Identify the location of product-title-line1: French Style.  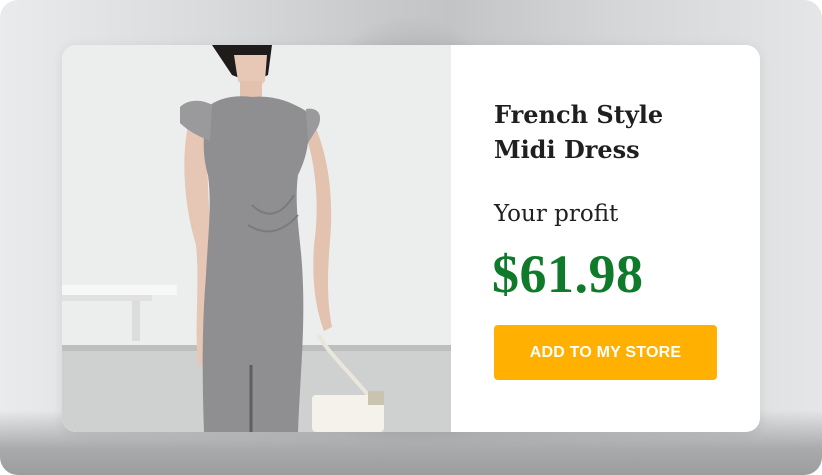
(579, 114).